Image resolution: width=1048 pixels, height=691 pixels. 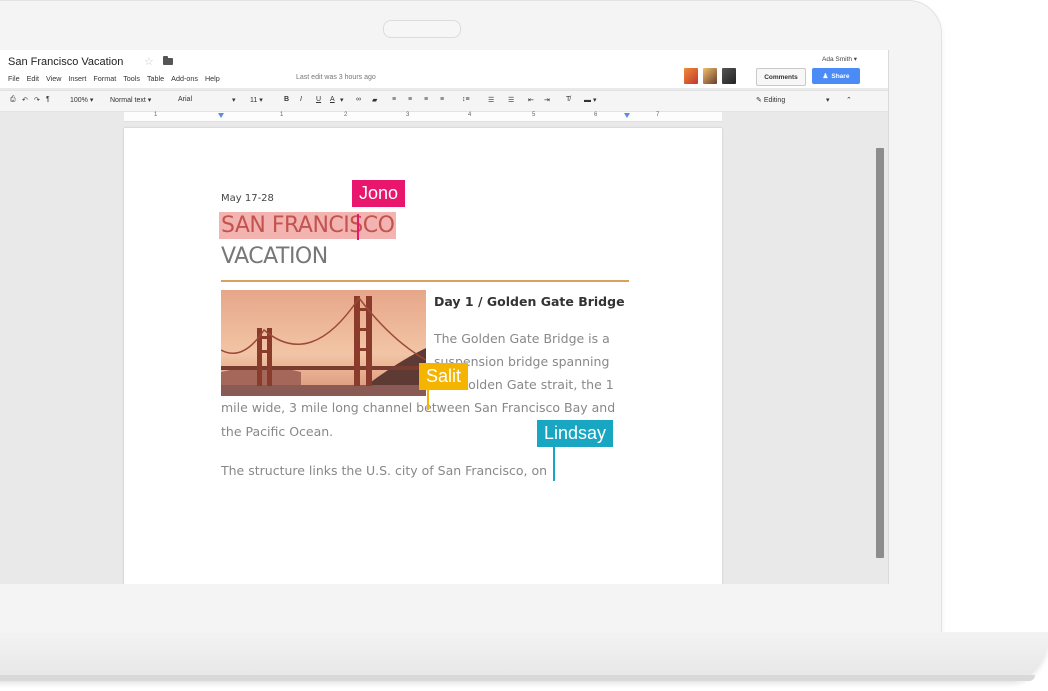 I want to click on align-justify-icon: ≡, so click(x=442, y=99).